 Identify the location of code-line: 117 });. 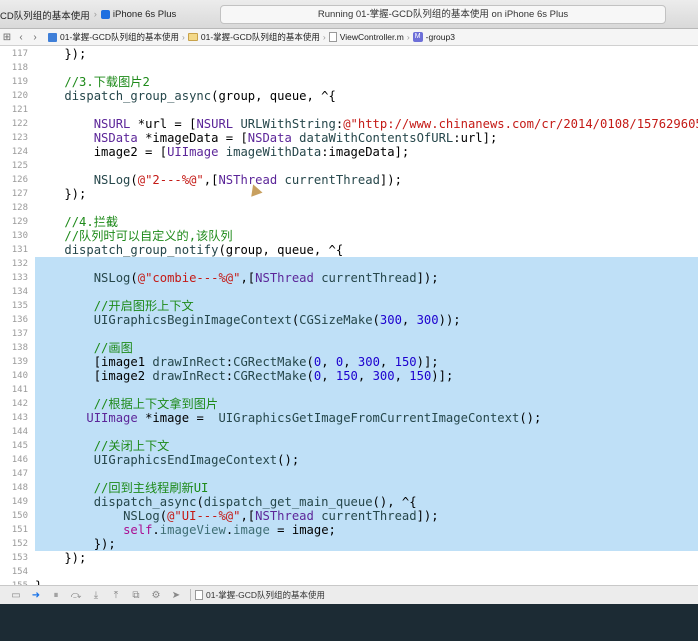
(349, 54).